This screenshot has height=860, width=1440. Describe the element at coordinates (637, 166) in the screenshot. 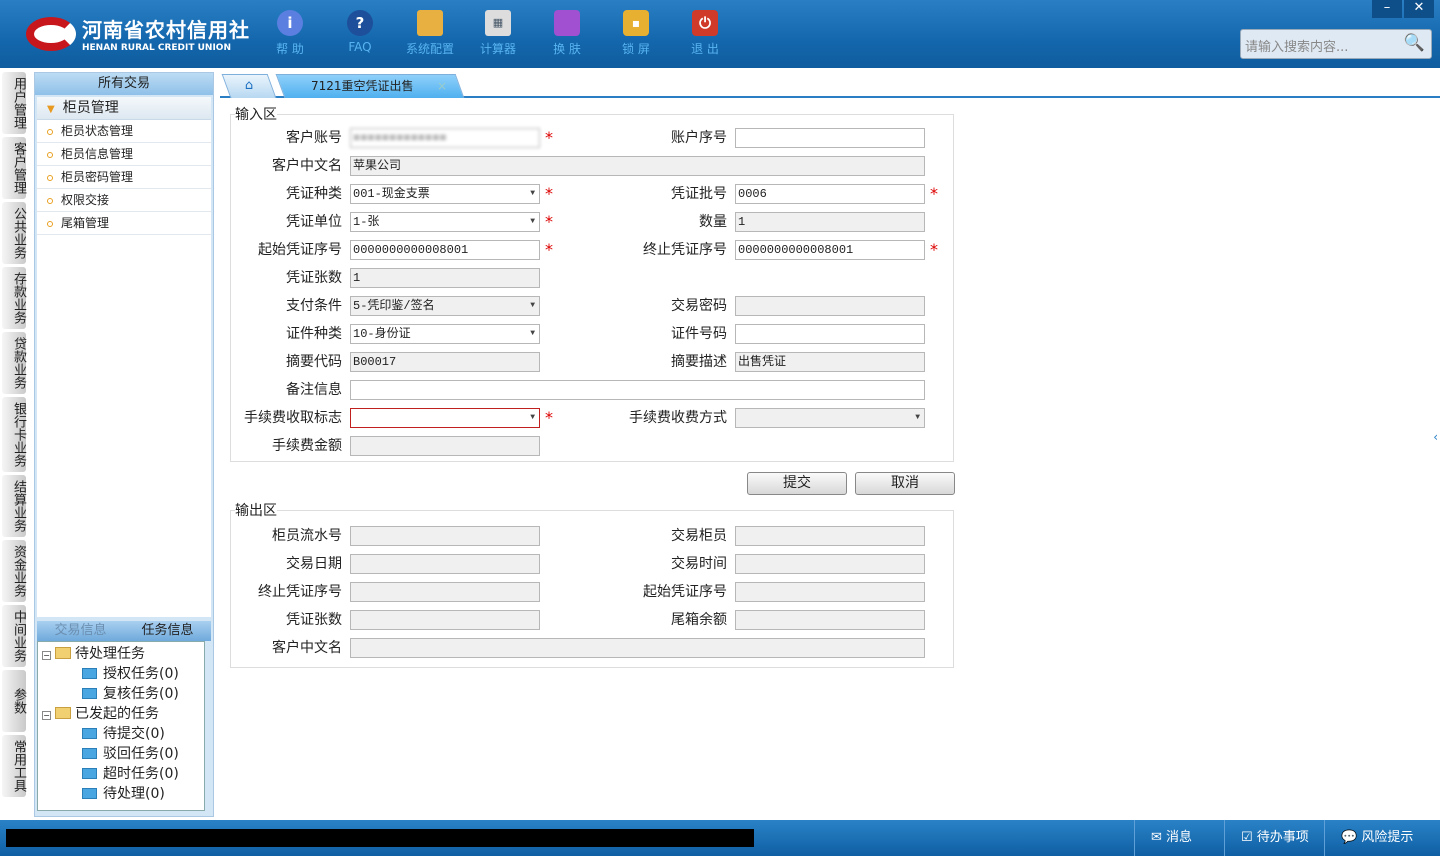

I see `cust_name-input: 苹果公司` at that location.